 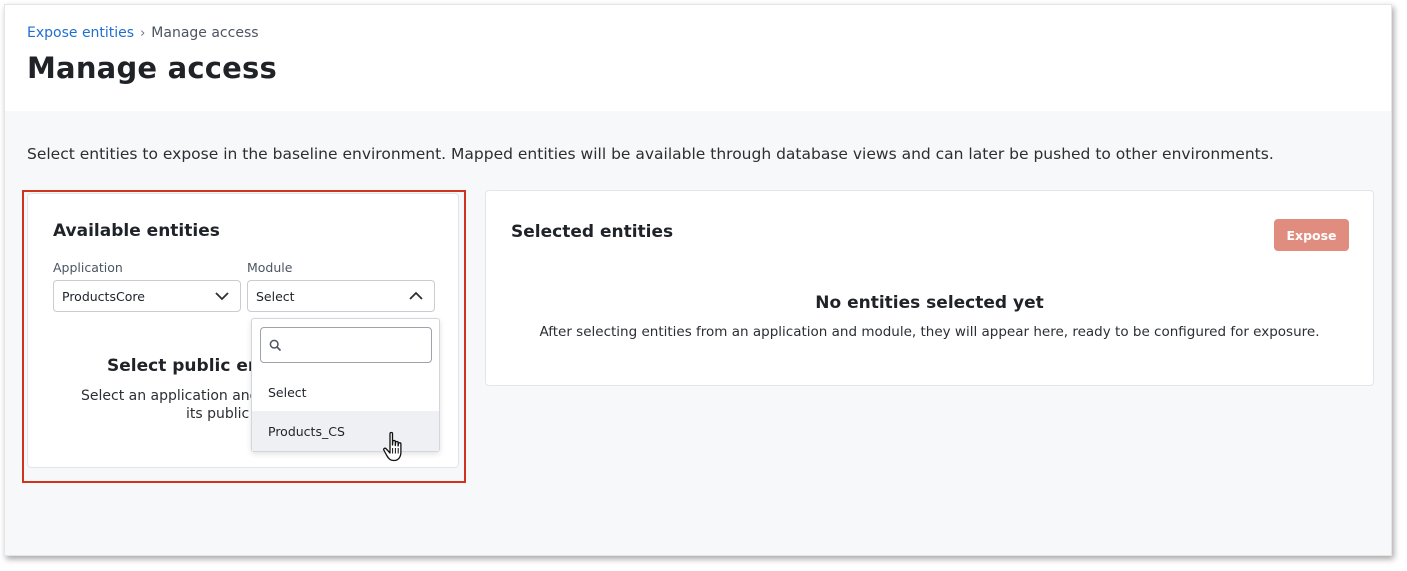 I want to click on breadcrumb-current: Manage access, so click(x=205, y=33).